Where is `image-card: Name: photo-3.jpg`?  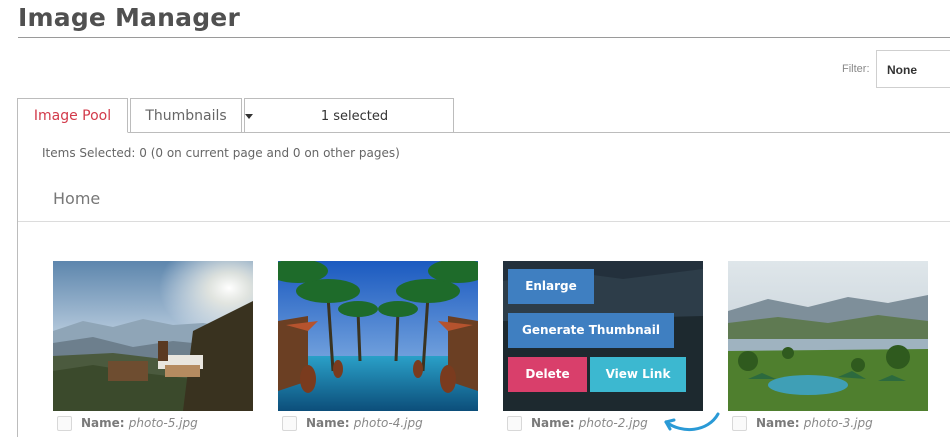
image-card: Name: photo-3.jpg is located at coordinates (828, 349).